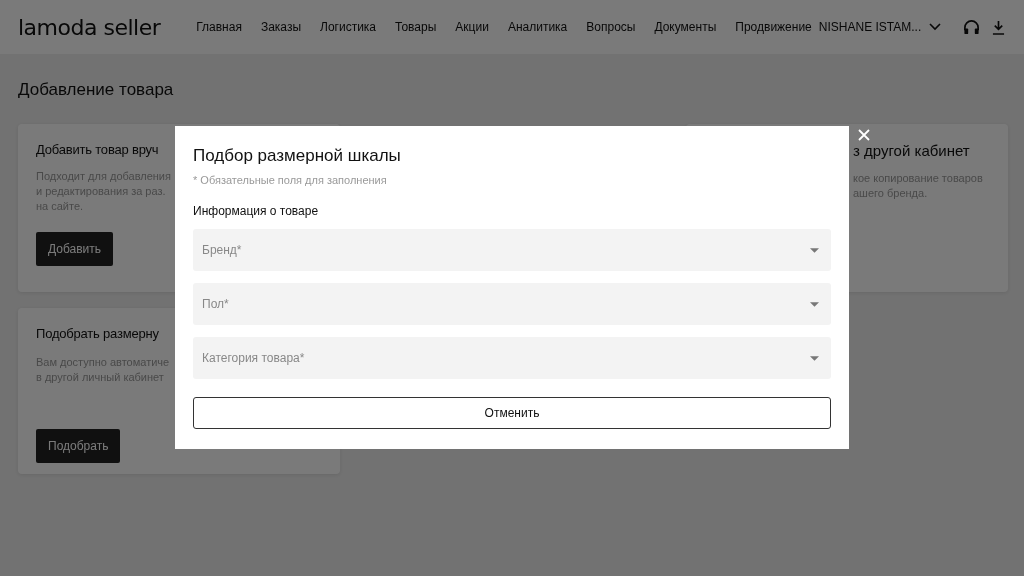 The width and height of the screenshot is (1024, 576). Describe the element at coordinates (96, 90) in the screenshot. I see `page-title: Добавление товара` at that location.